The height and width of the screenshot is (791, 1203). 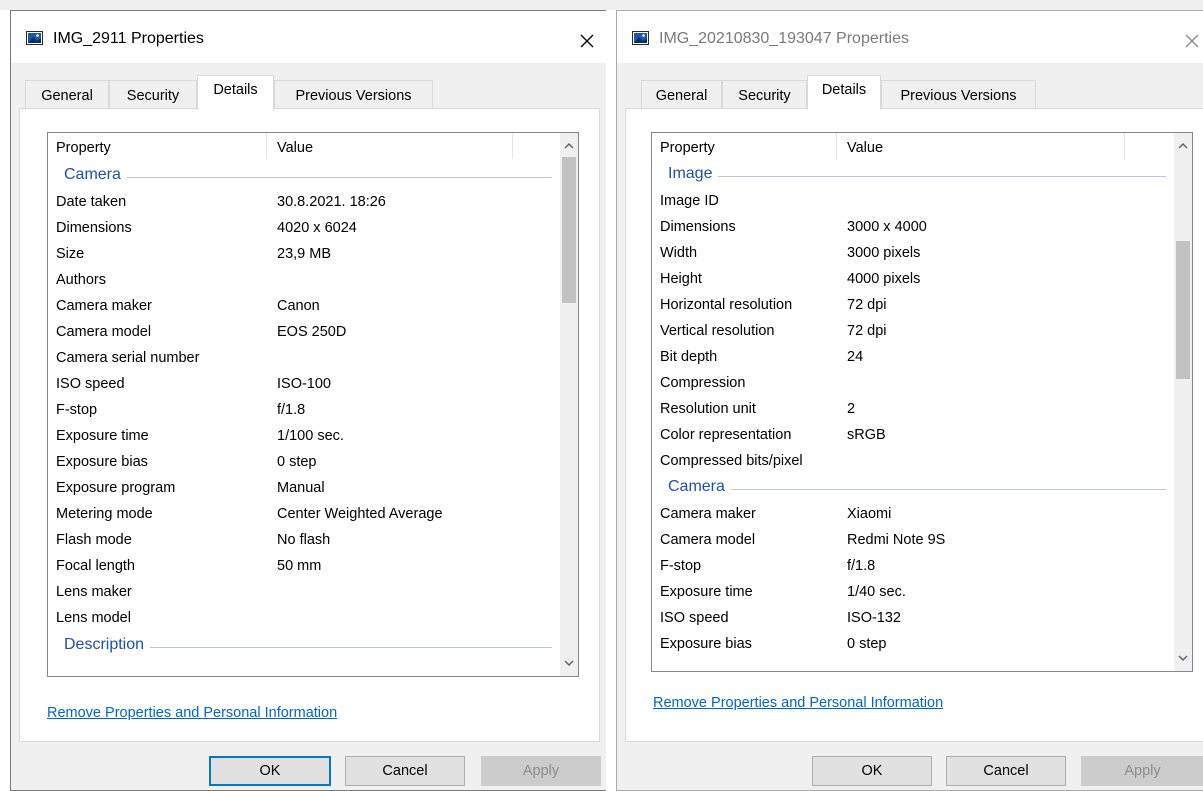 I want to click on property-name: Color representation, so click(x=726, y=435).